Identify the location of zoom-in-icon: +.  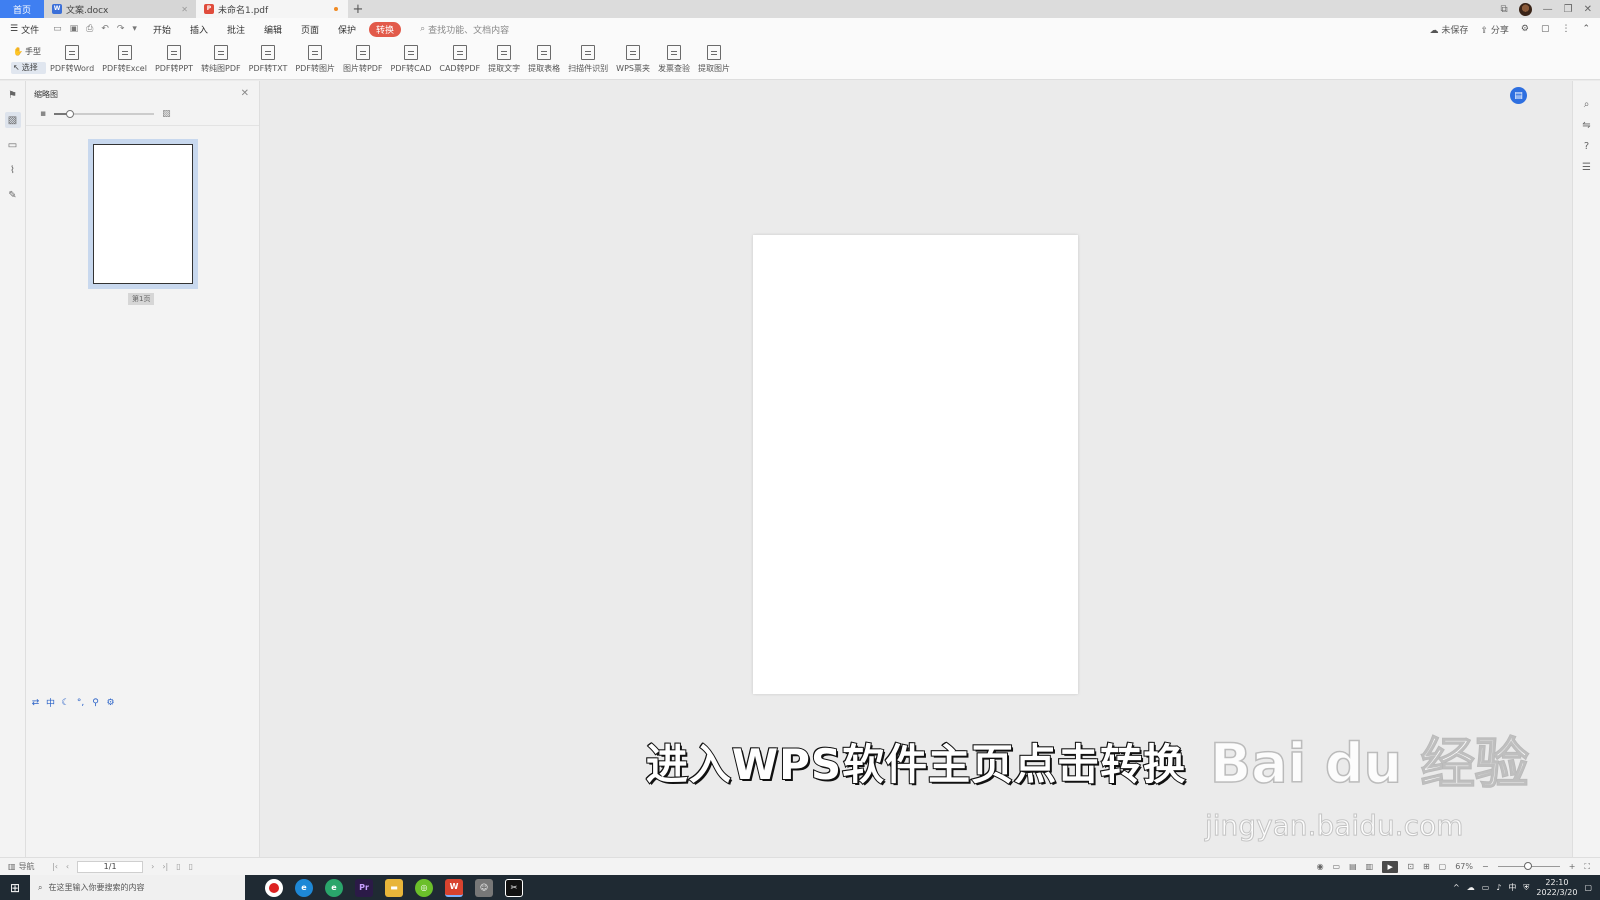
(1572, 866).